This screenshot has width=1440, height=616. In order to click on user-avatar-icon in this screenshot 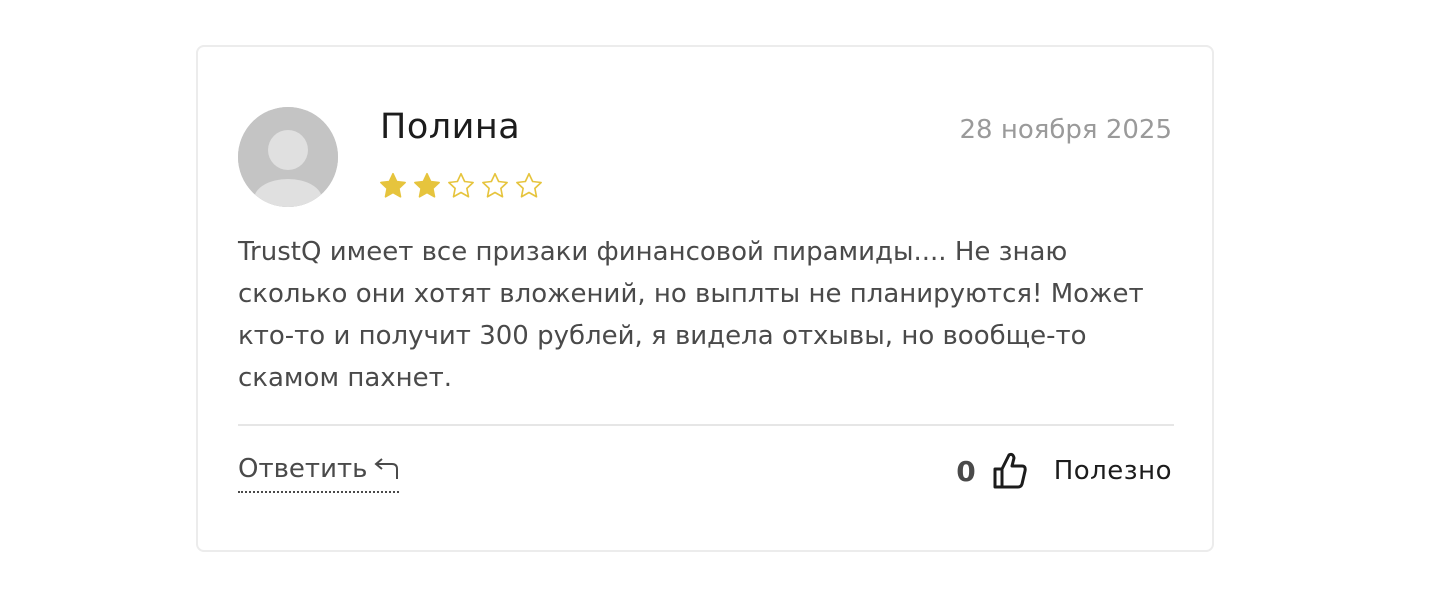, I will do `click(288, 157)`.